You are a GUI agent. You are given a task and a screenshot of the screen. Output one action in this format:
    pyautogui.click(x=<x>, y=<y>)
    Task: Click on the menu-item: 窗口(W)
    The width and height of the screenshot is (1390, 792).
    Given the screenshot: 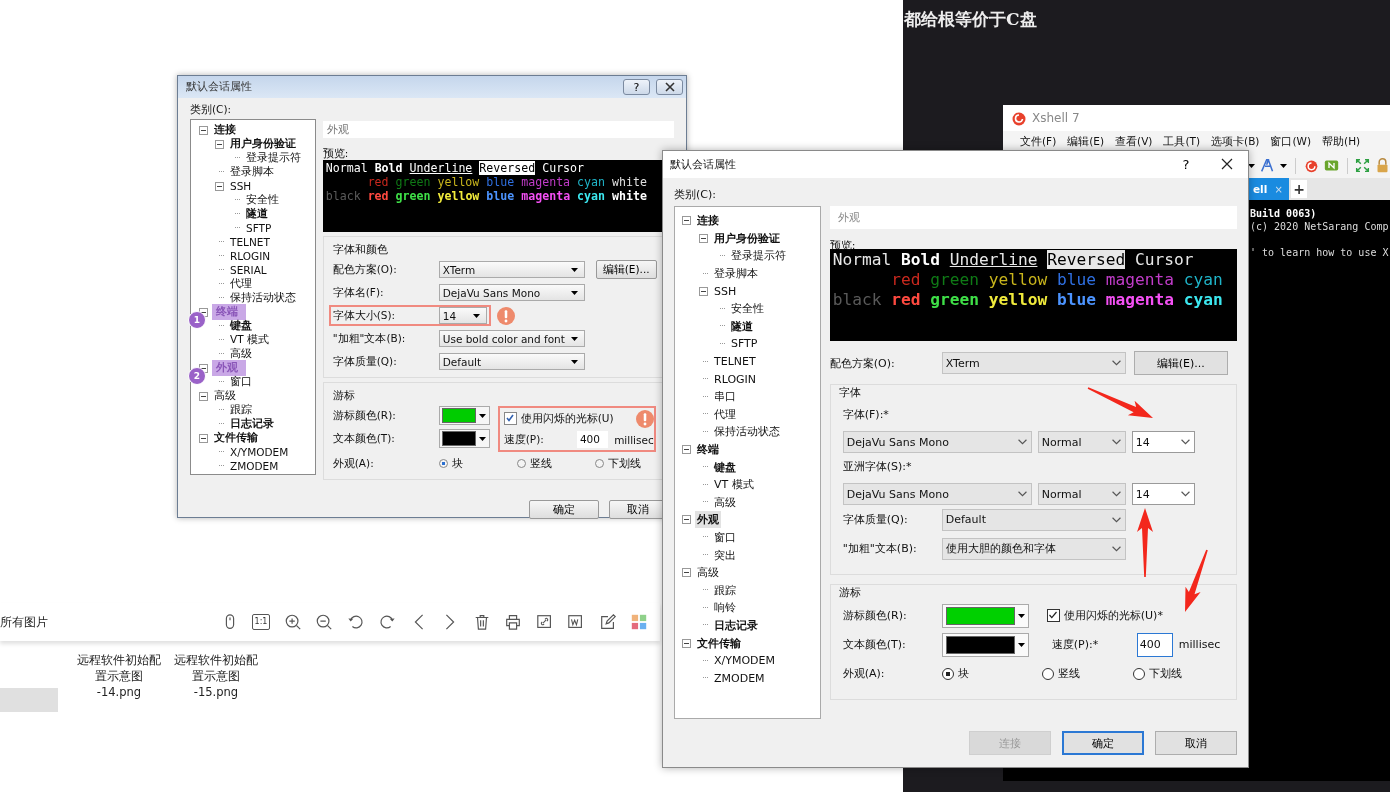 What is the action you would take?
    pyautogui.click(x=1291, y=142)
    